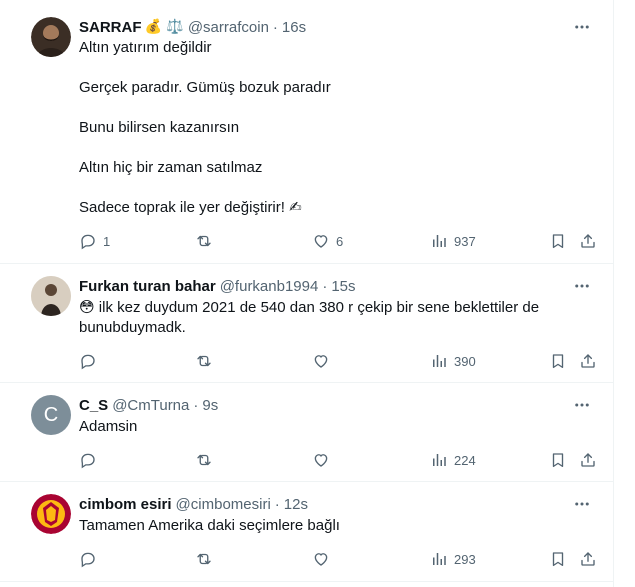  What do you see at coordinates (205, 87) in the screenshot?
I see `tweet-text-line: Gerçek paradır. Gümüş bozuk paradır` at bounding box center [205, 87].